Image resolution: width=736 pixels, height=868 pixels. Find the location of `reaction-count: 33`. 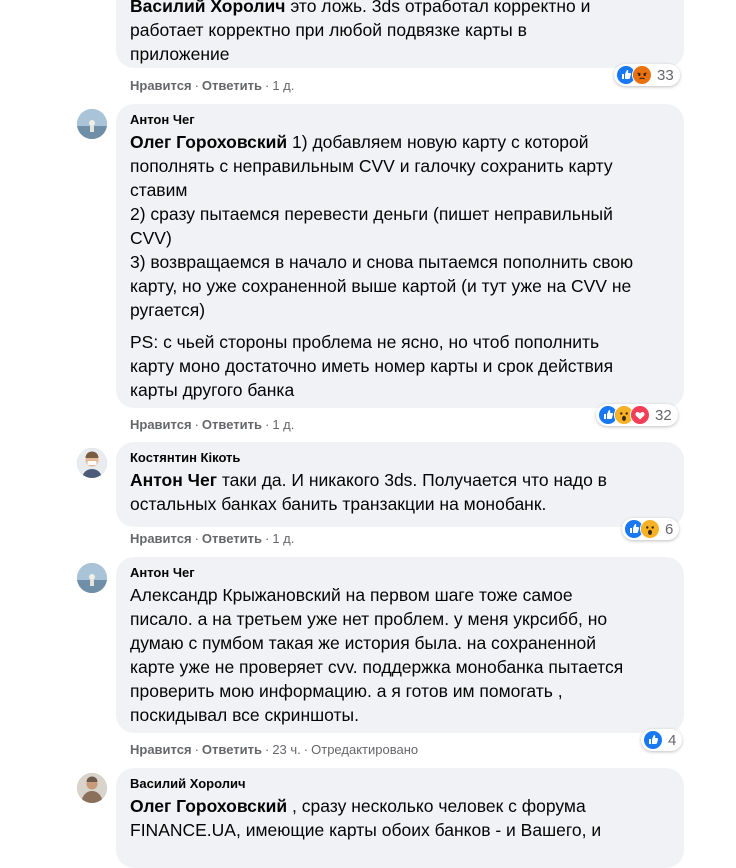

reaction-count: 33 is located at coordinates (665, 75).